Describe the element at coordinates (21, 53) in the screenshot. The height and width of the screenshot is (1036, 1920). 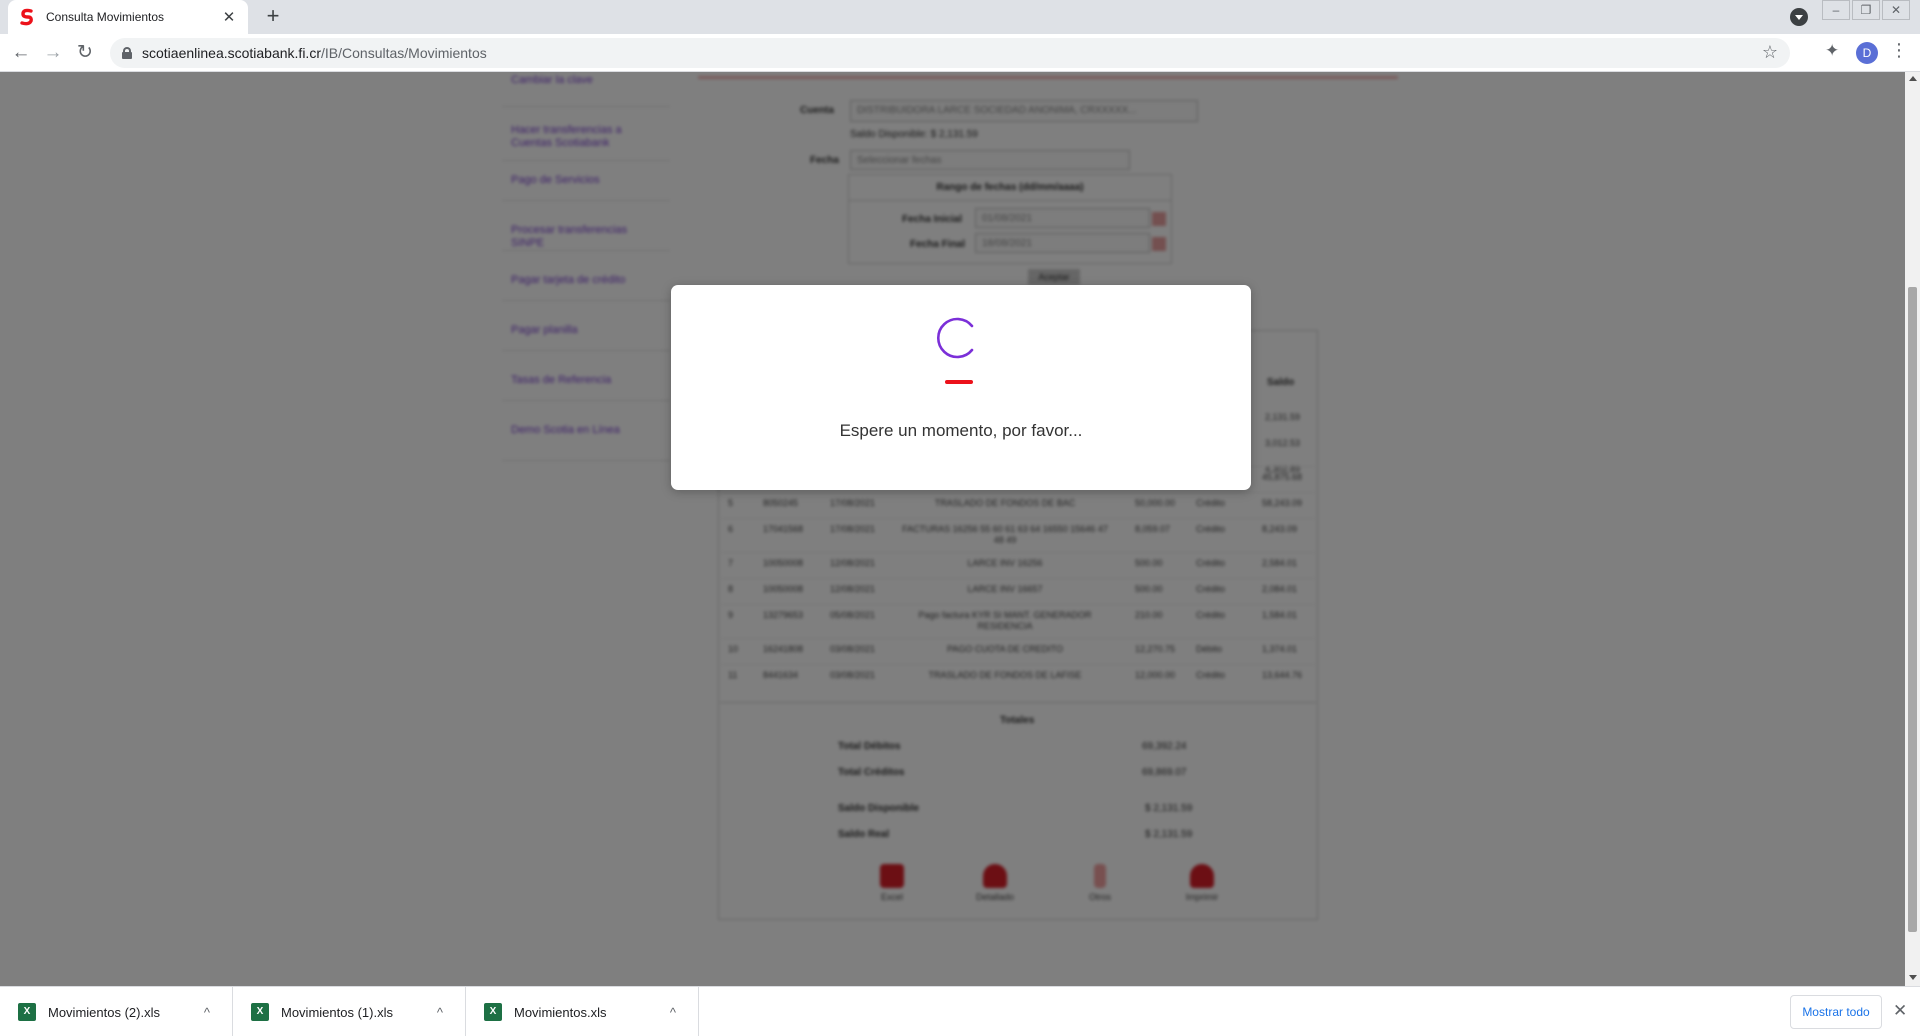
I see `back-icon: ←` at that location.